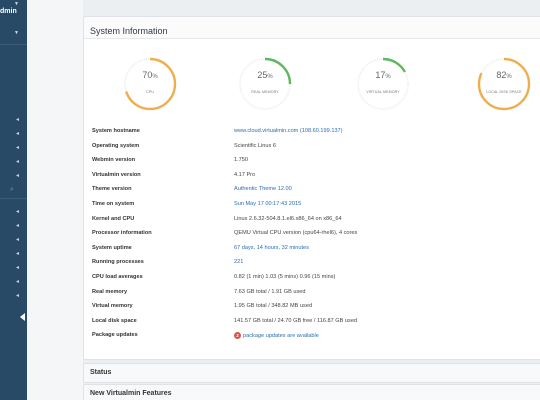  I want to click on info-key: Processor information, so click(122, 233).